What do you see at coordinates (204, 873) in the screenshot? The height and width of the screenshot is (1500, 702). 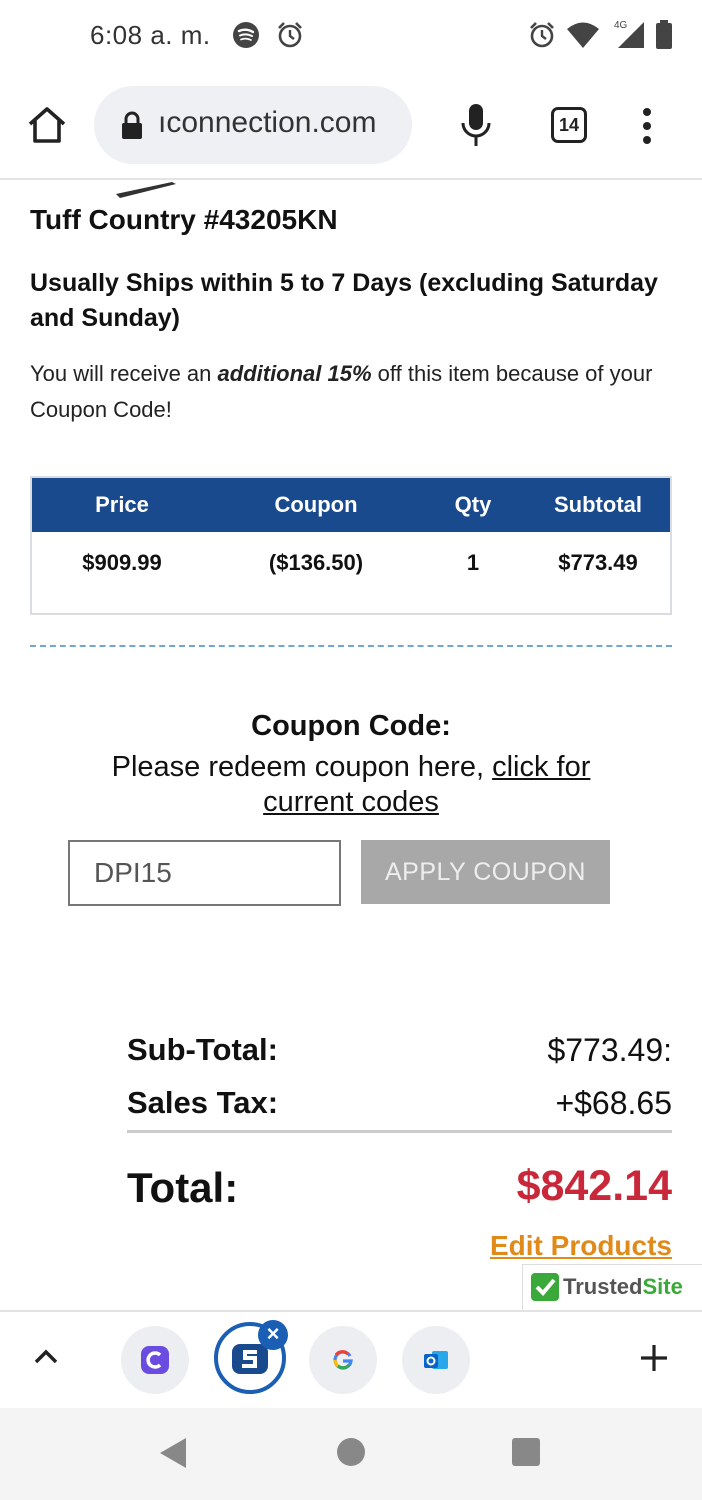 I see `coupon-code-input` at bounding box center [204, 873].